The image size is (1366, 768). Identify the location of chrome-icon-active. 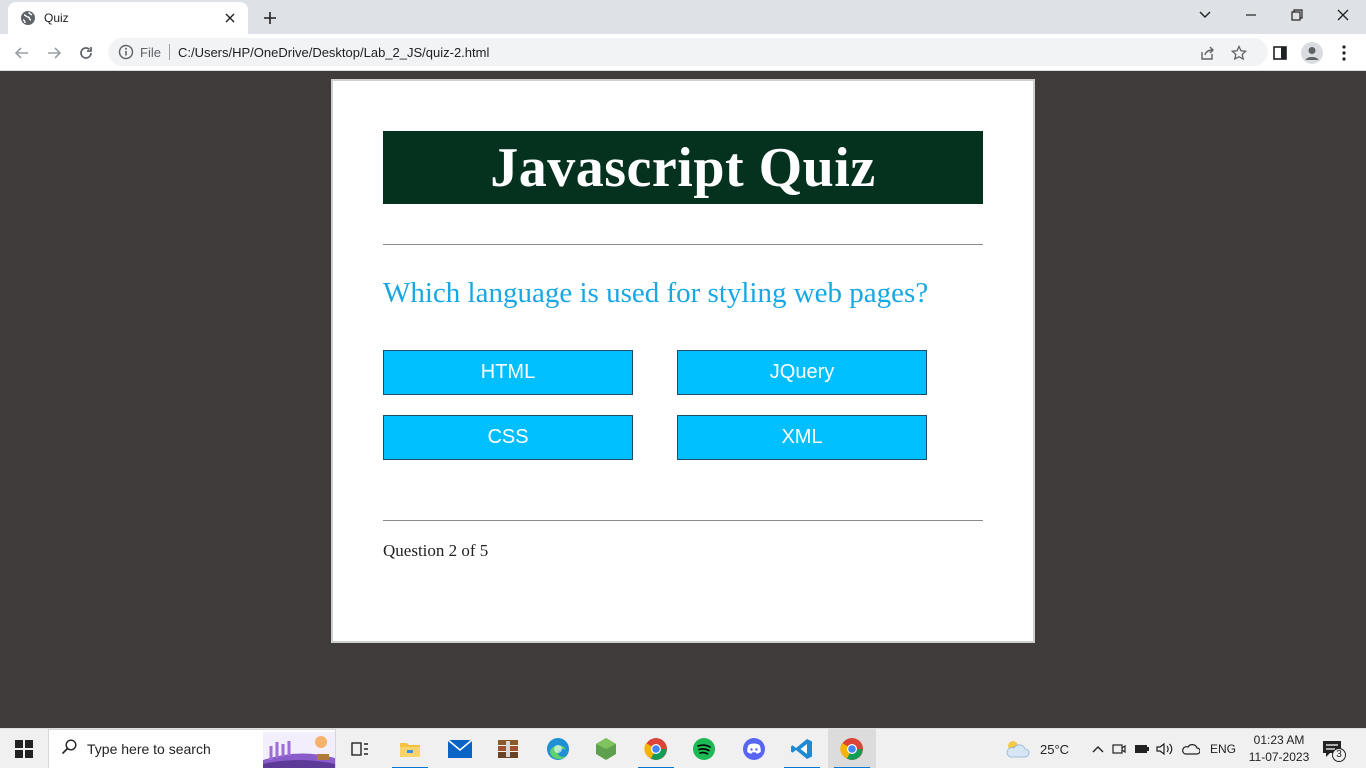
(852, 748).